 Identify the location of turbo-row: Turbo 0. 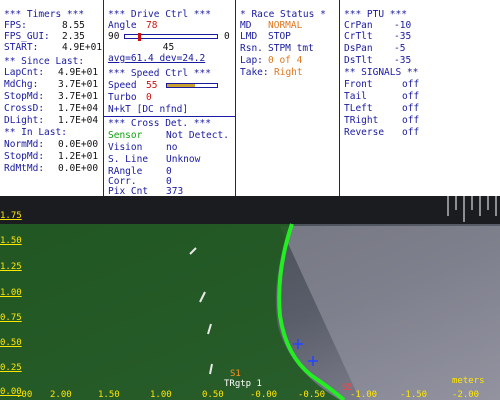
(170, 97).